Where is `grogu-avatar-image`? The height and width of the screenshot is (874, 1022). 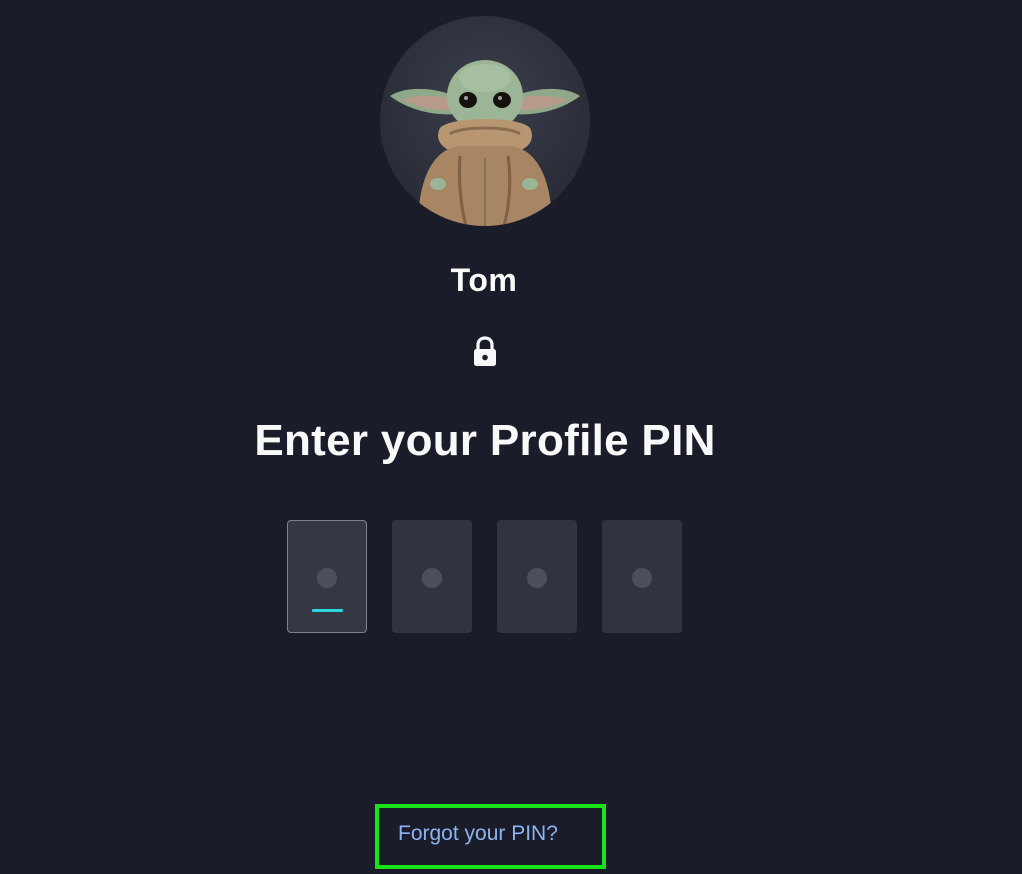 grogu-avatar-image is located at coordinates (485, 143).